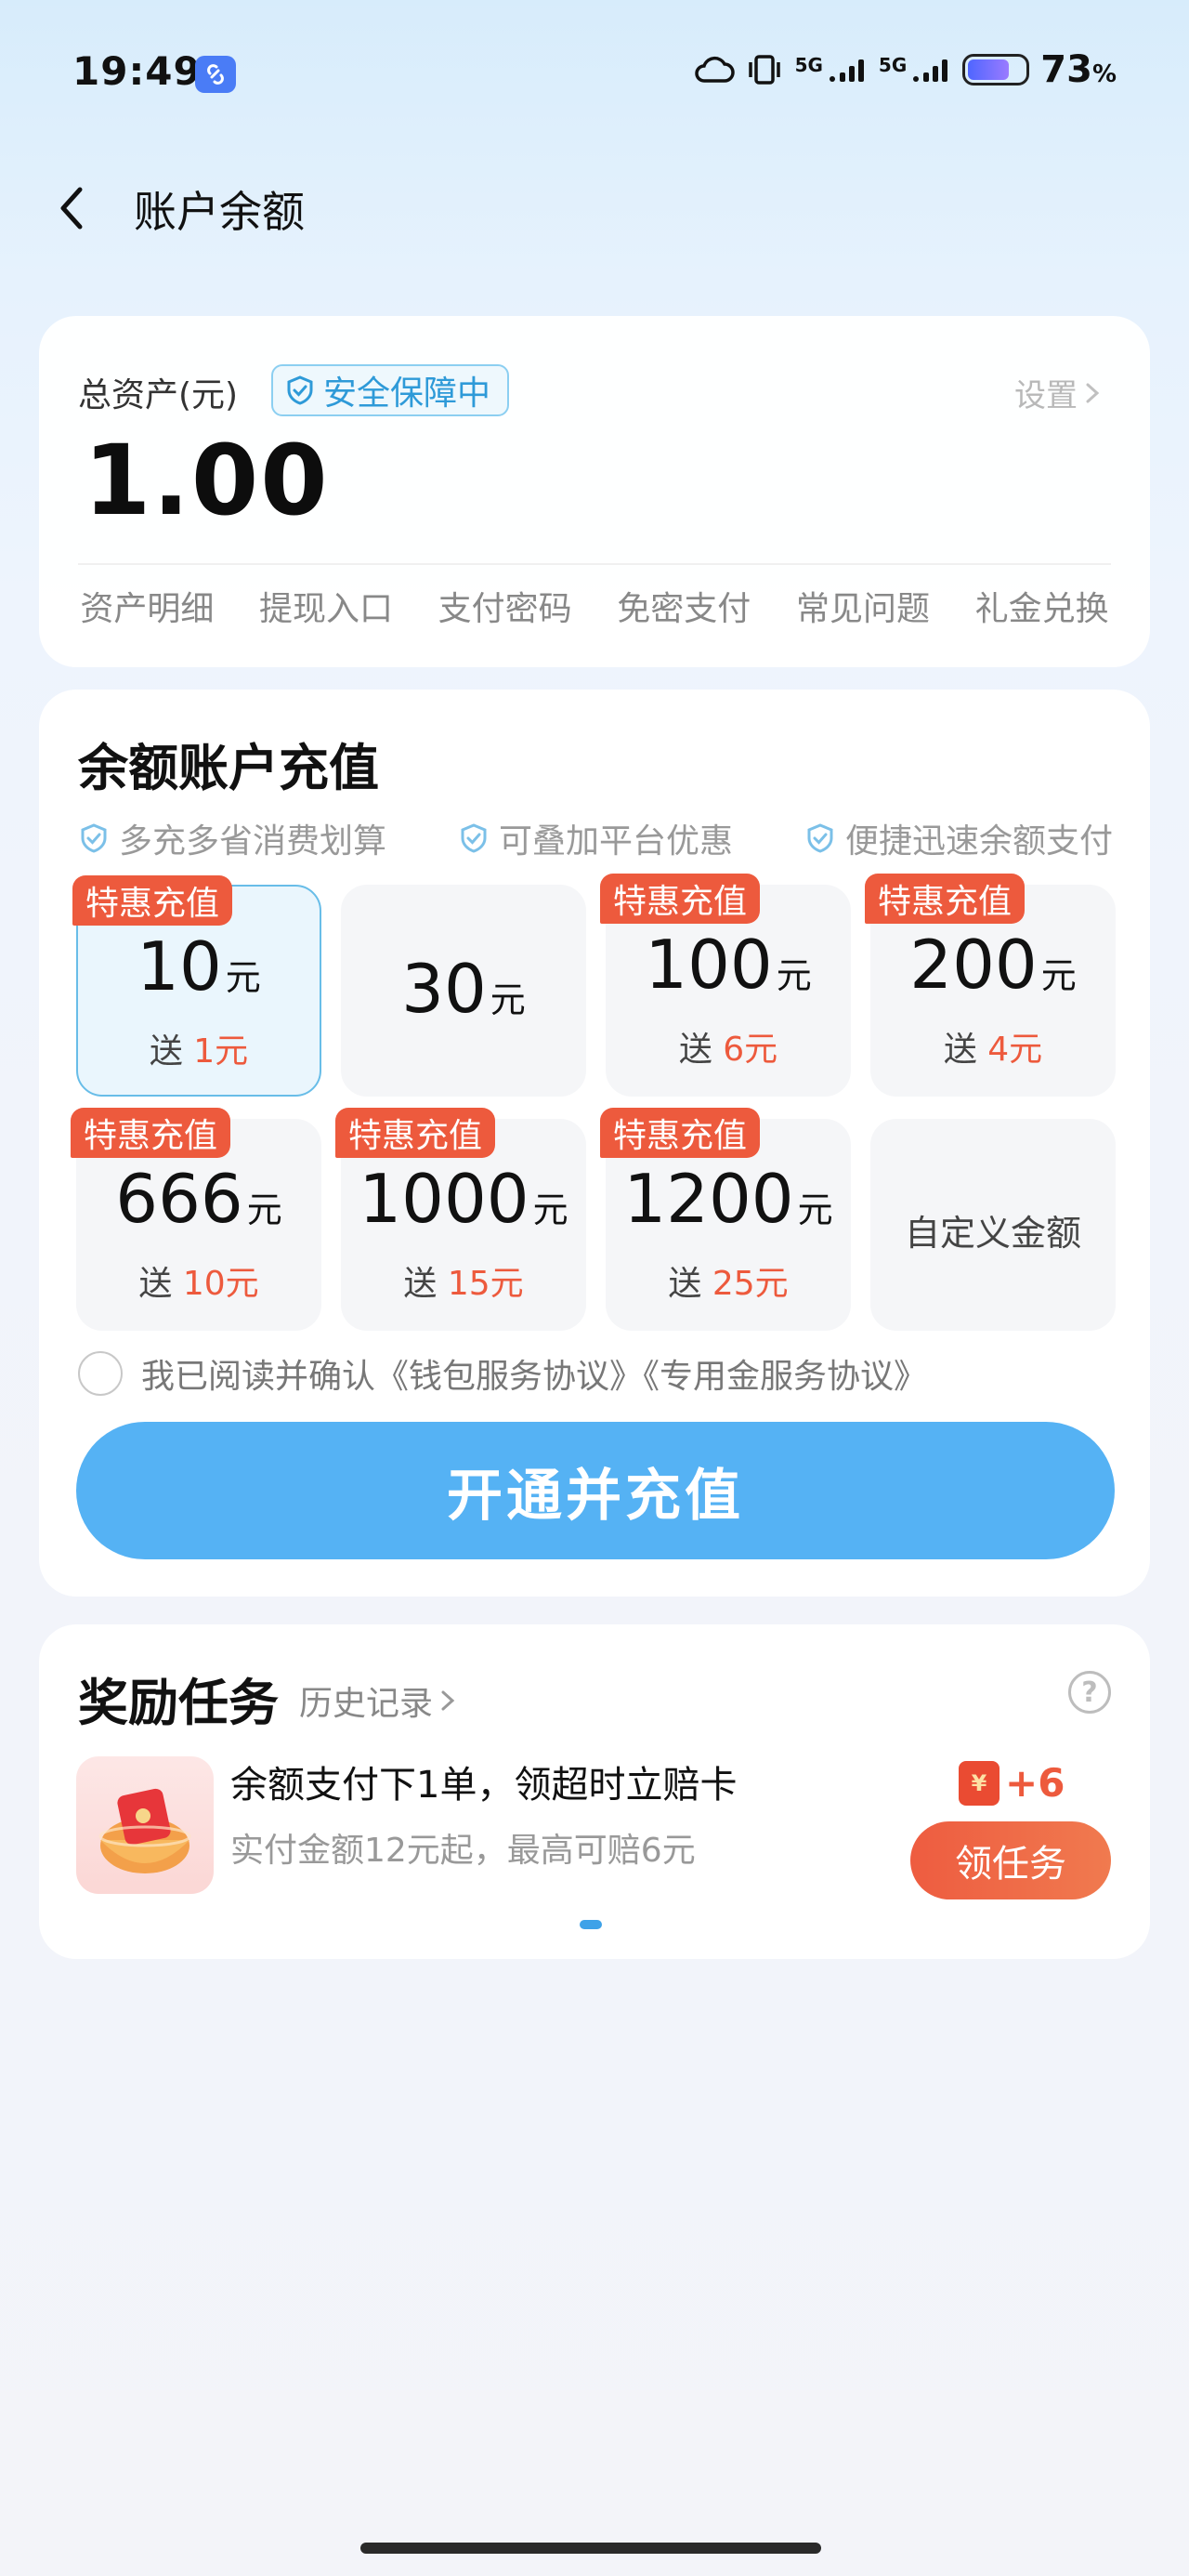 The image size is (1189, 2576). Describe the element at coordinates (1010, 1860) in the screenshot. I see `claim-task-button: 领任务` at that location.